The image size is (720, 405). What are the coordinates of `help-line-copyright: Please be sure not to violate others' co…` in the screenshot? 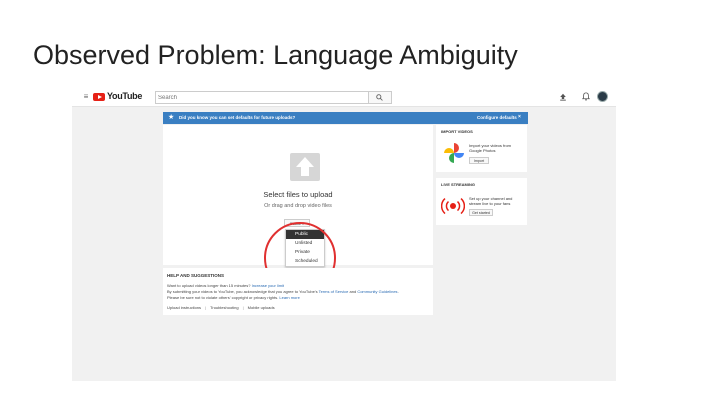 It's located at (233, 297).